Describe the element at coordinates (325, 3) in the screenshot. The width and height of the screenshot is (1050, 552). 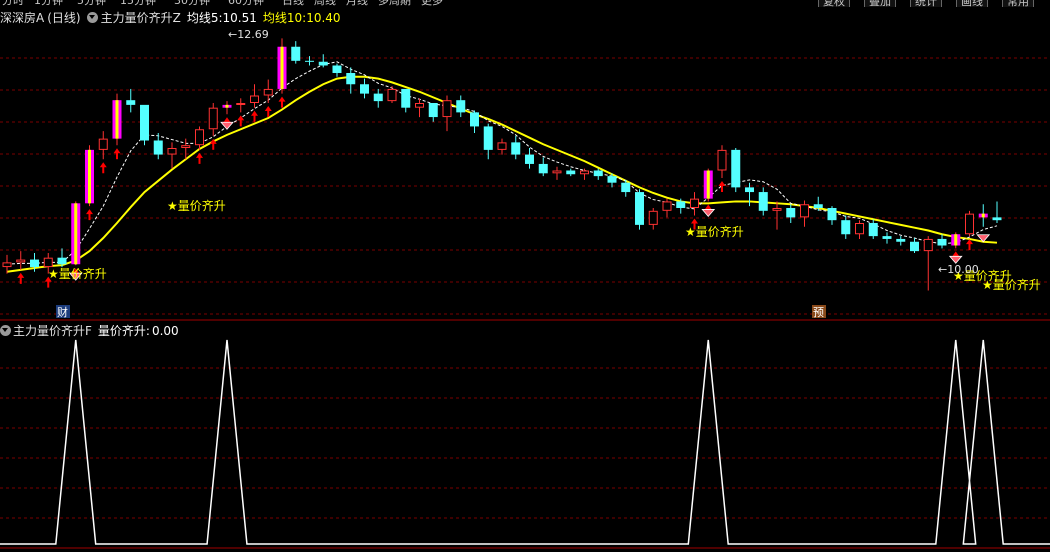
I see `toolbar-period-7: 周线` at that location.